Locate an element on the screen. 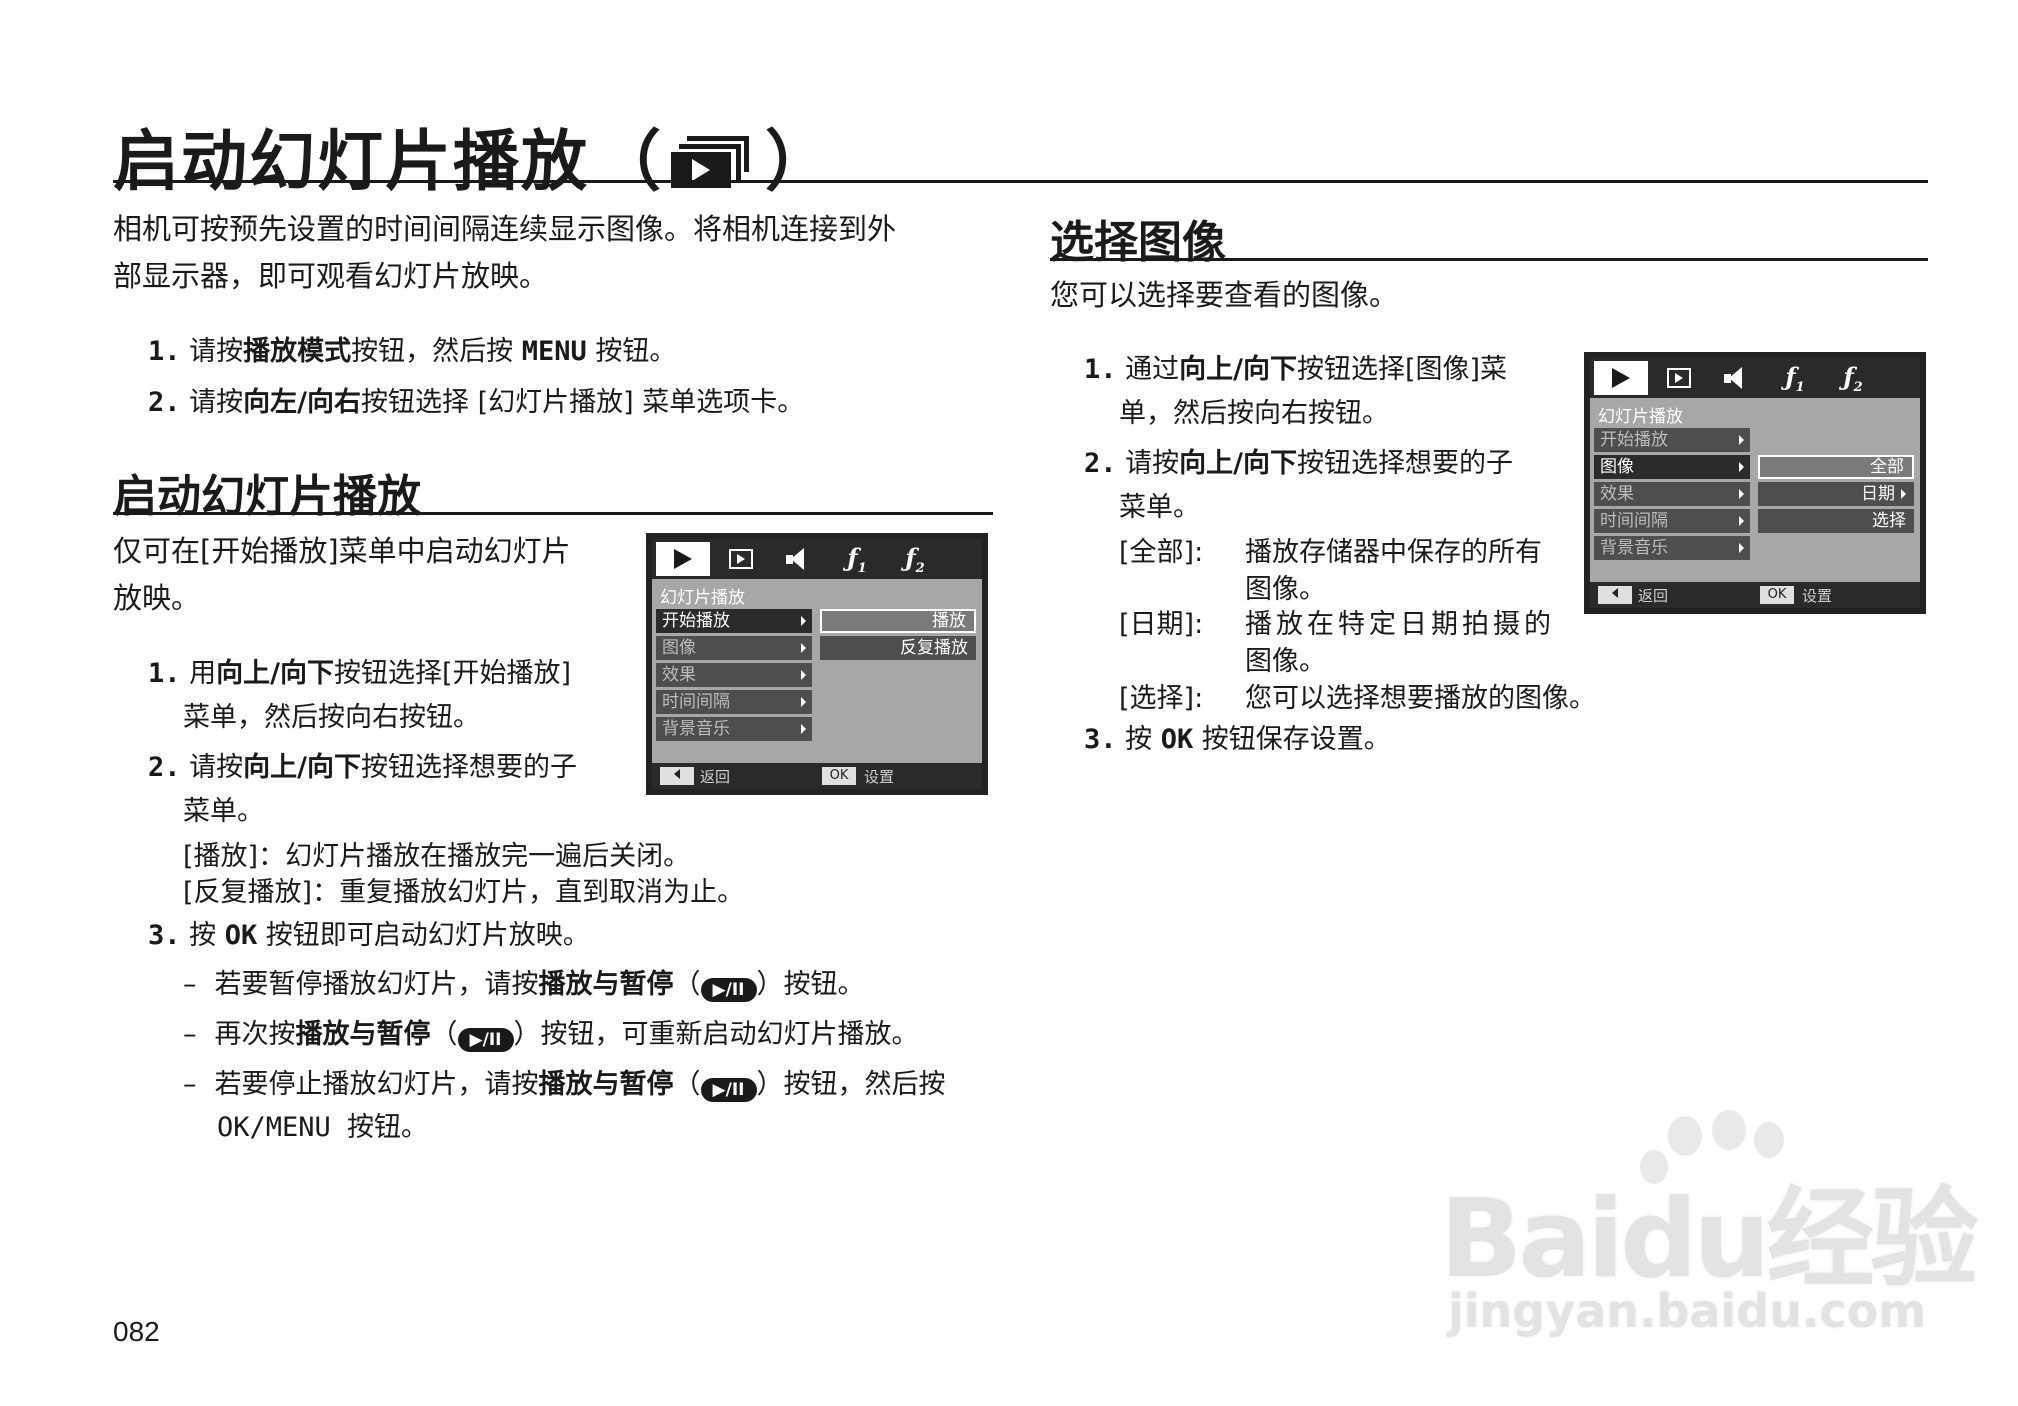 This screenshot has width=2018, height=1406. lcd-option-select: 选择 is located at coordinates (1836, 521).